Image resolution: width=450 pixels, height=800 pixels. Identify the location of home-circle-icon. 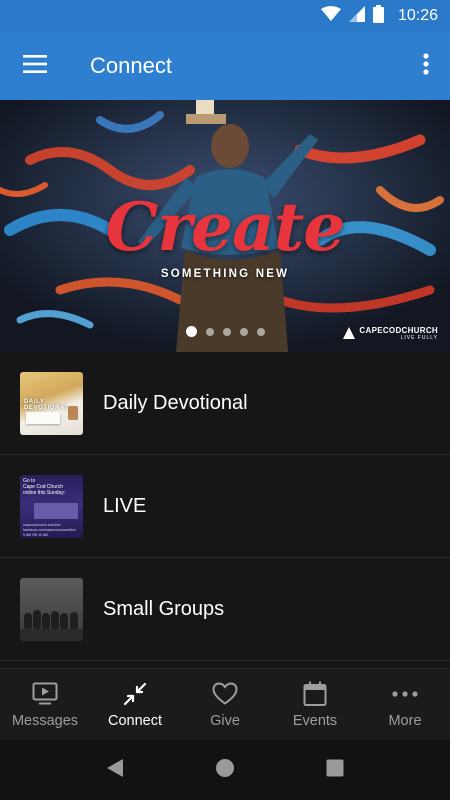
(225, 770).